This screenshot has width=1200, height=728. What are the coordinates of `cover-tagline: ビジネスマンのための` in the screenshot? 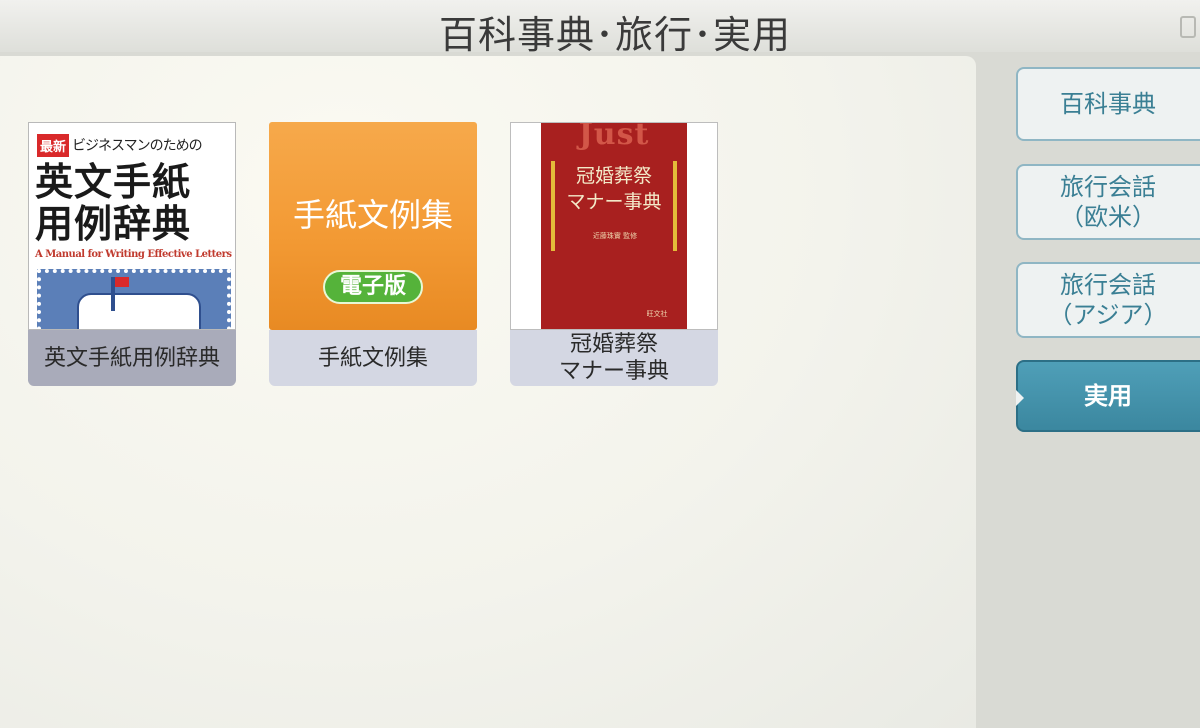 It's located at (137, 146).